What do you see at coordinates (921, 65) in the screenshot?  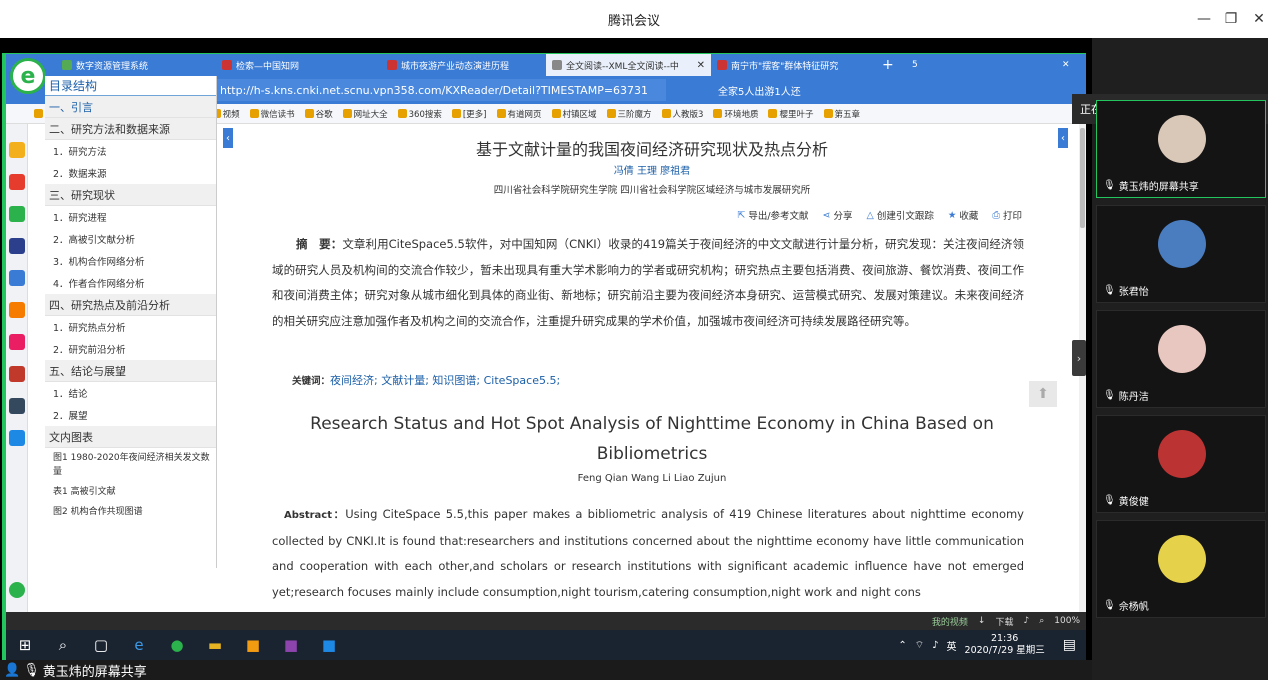 I see `tab-count: 5` at bounding box center [921, 65].